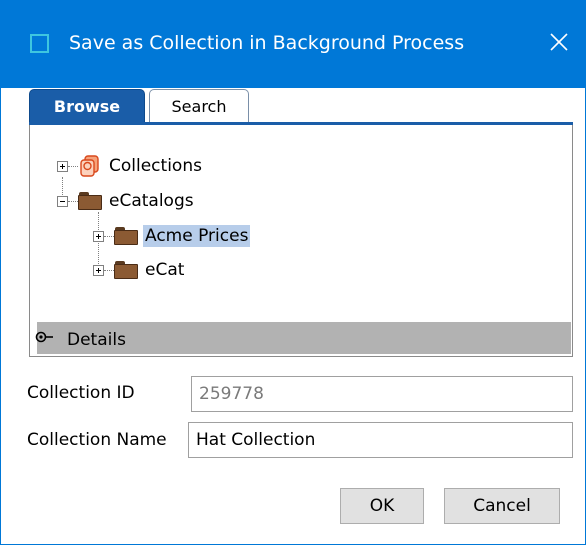 The image size is (586, 545). I want to click on cancel-button: Cancel, so click(502, 506).